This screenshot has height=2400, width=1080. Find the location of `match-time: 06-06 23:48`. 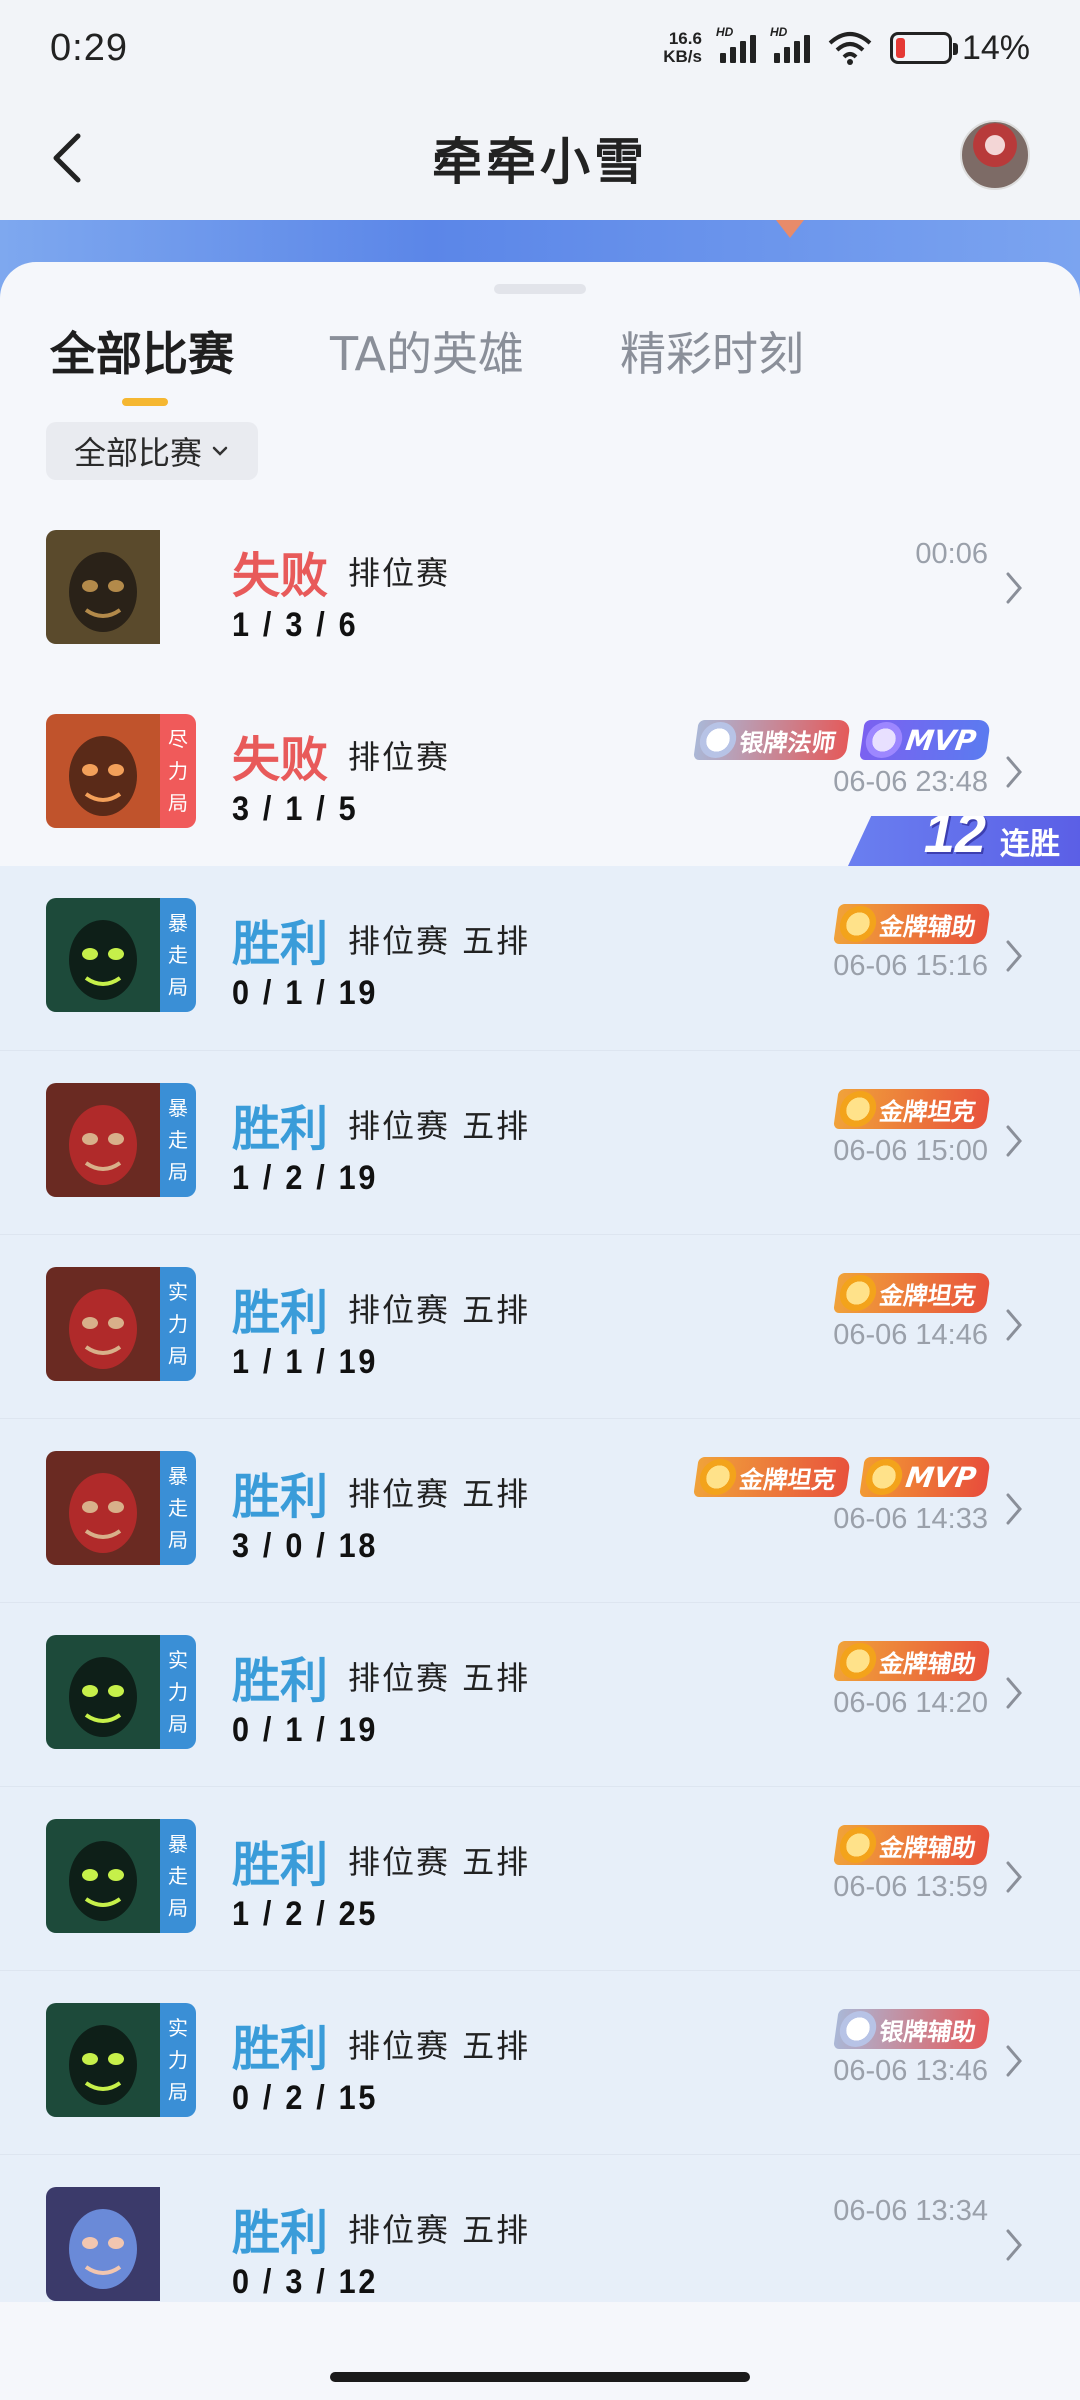

match-time: 06-06 23:48 is located at coordinates (910, 782).